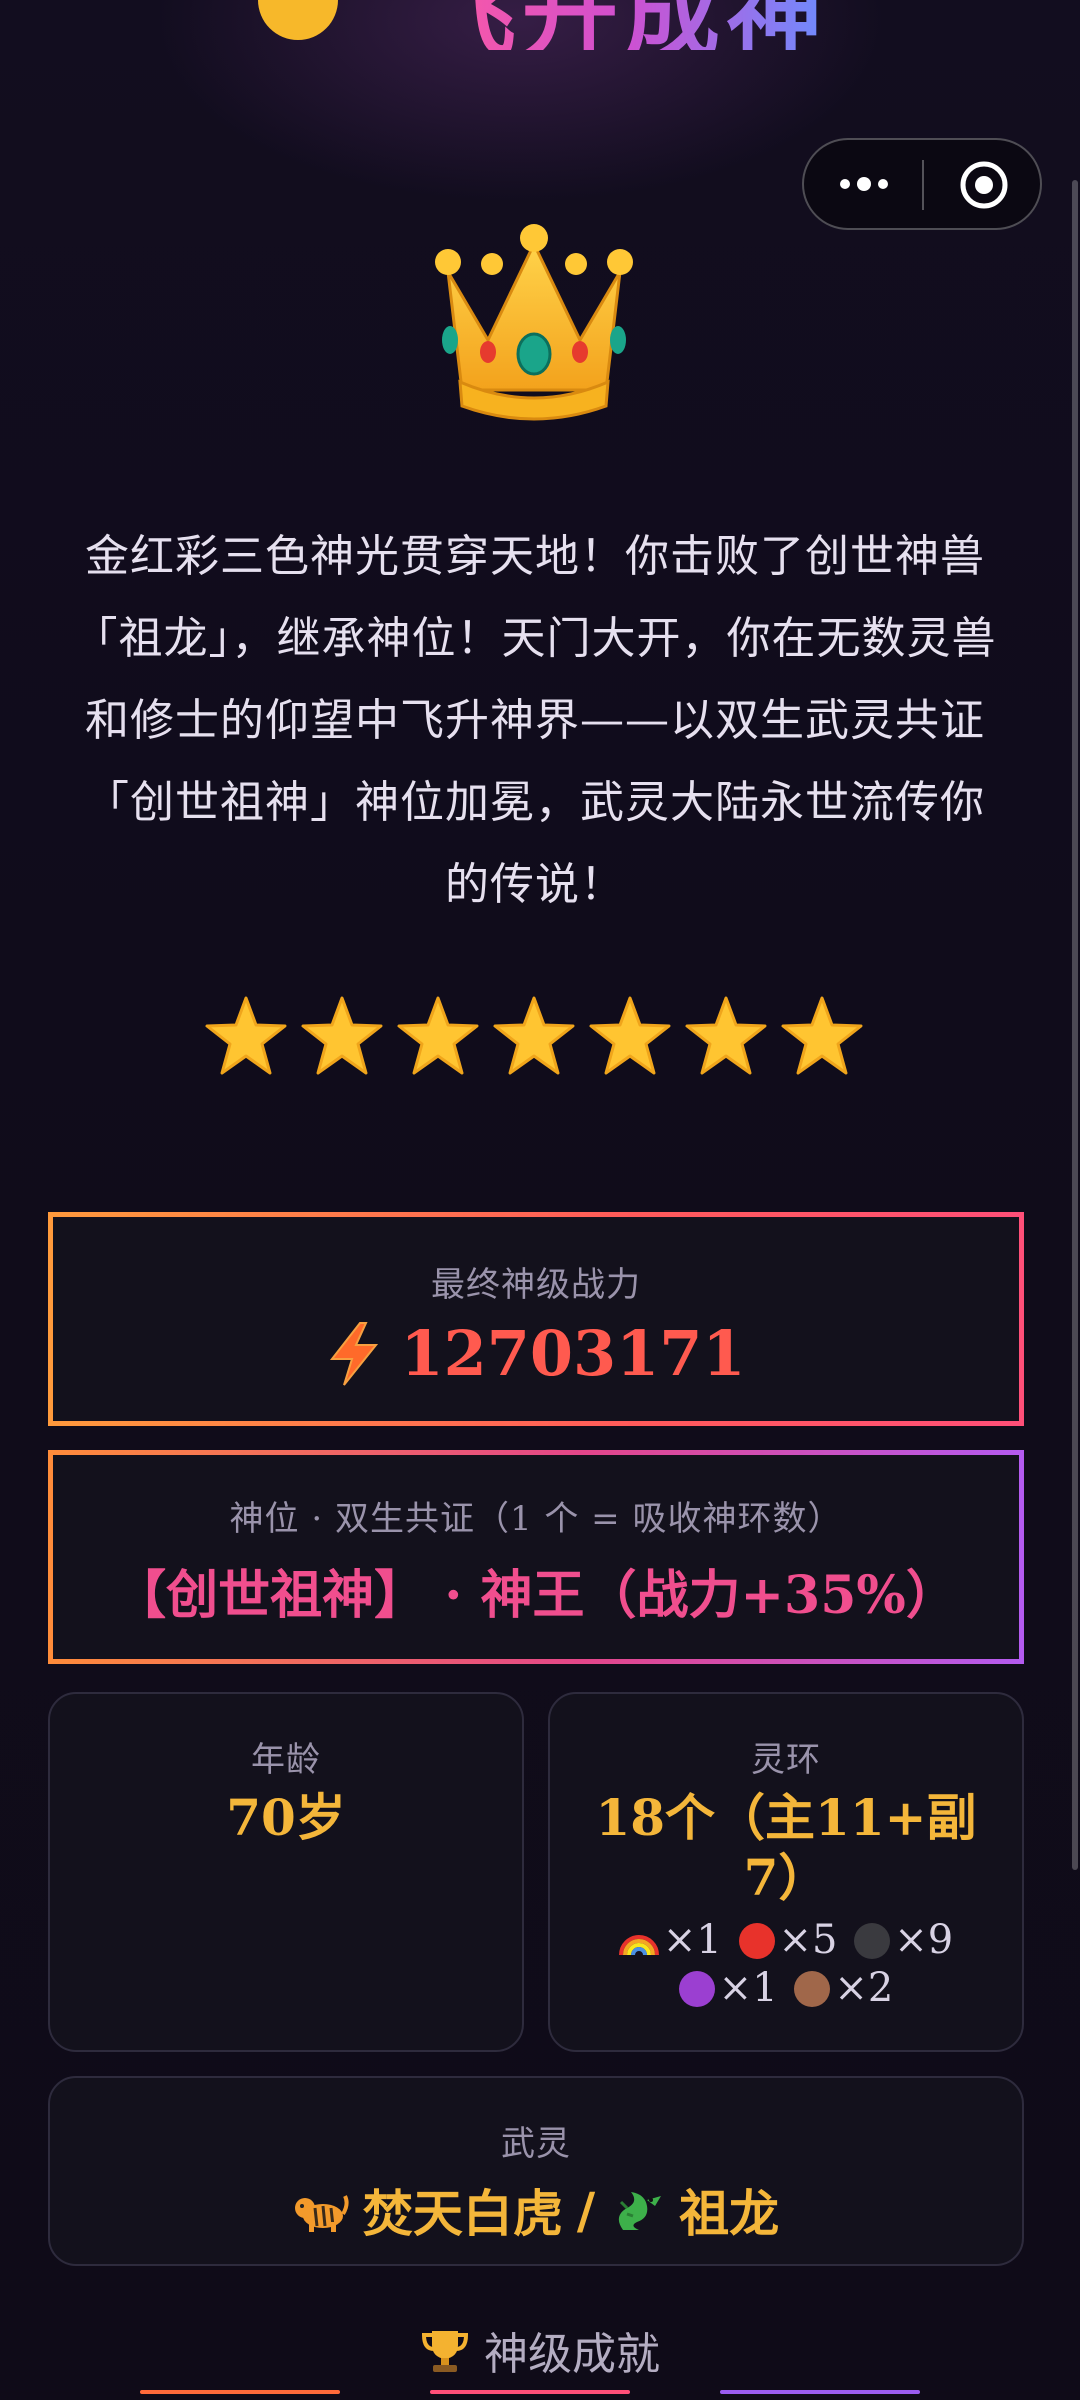  Describe the element at coordinates (572, 2354) in the screenshot. I see `achievements-title: 神级成就` at that location.